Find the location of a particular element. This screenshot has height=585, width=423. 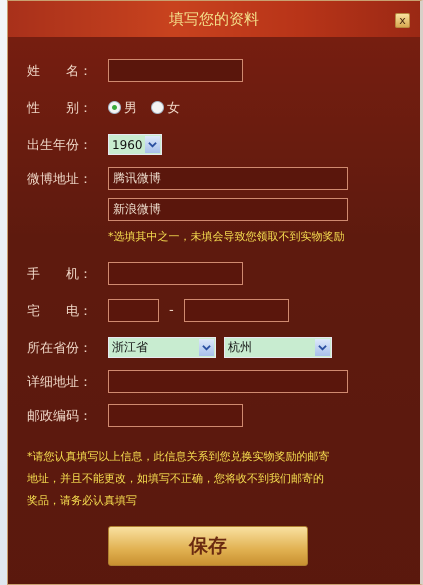

dialog-title: 填写您的资料 is located at coordinates (214, 19).